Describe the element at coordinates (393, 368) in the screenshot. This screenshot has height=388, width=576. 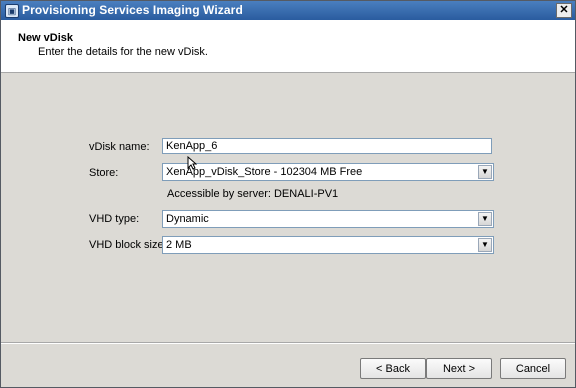
I see `back-button: < Back` at that location.